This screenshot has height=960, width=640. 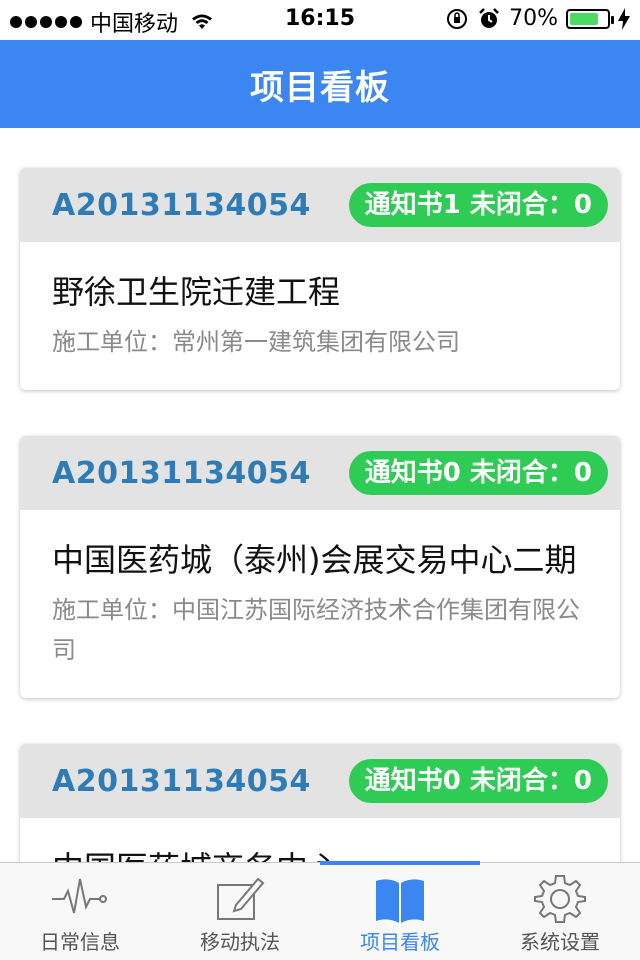 What do you see at coordinates (196, 292) in the screenshot?
I see `project-name: 野徐卫生院迁建工程` at bounding box center [196, 292].